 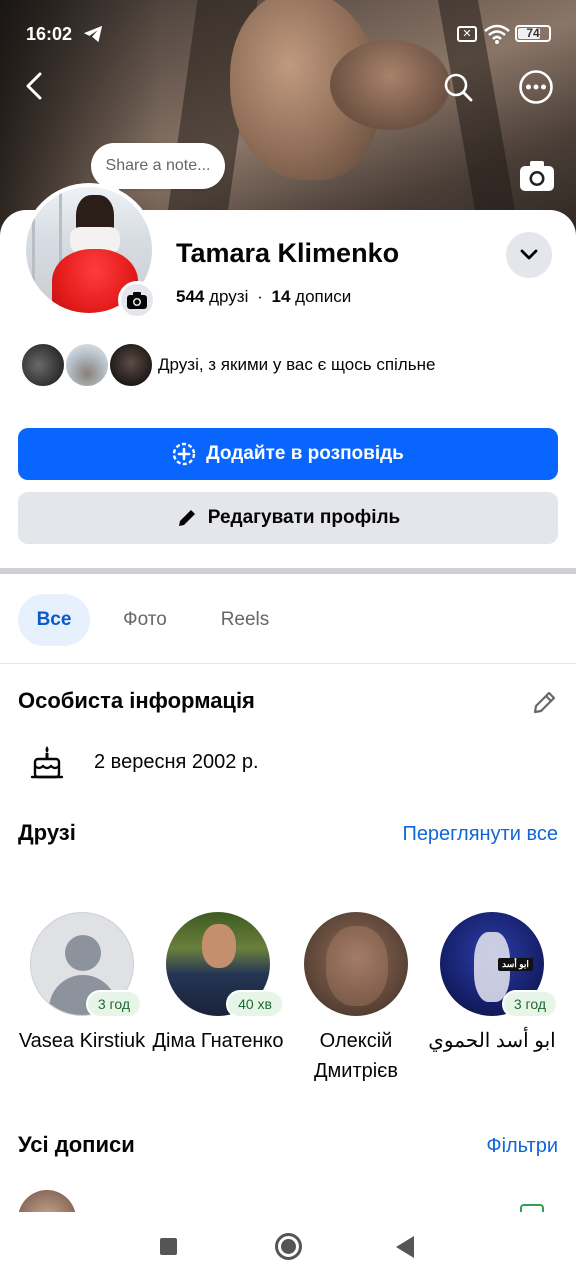 I want to click on recents-button, so click(x=168, y=1246).